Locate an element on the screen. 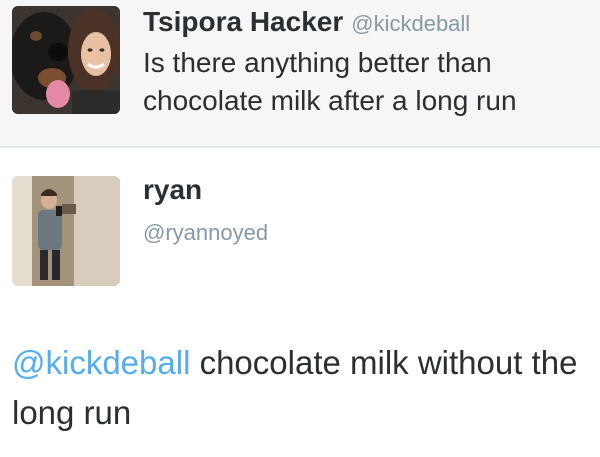 The width and height of the screenshot is (600, 457). mention-link: @kickdeball is located at coordinates (101, 362).